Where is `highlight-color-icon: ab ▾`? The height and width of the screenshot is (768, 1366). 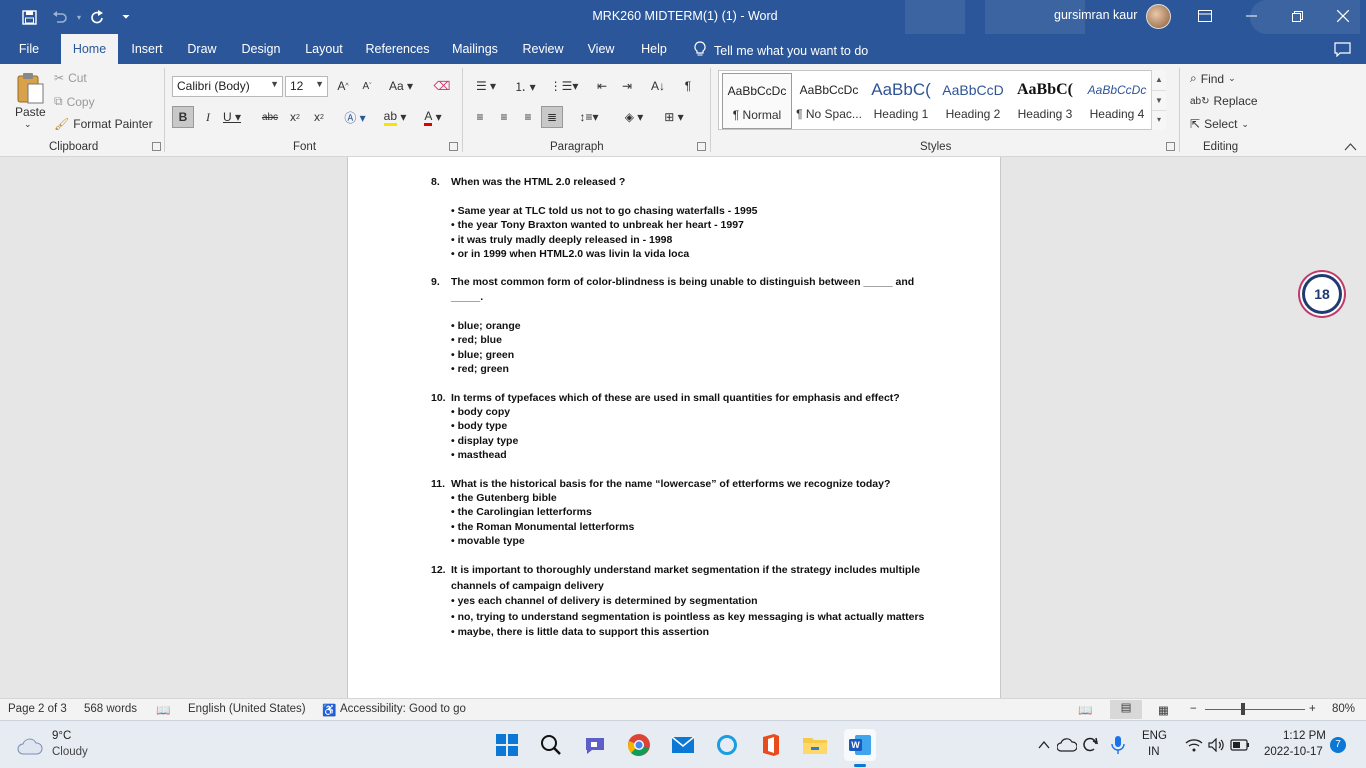
highlight-color-icon: ab ▾ is located at coordinates (395, 117).